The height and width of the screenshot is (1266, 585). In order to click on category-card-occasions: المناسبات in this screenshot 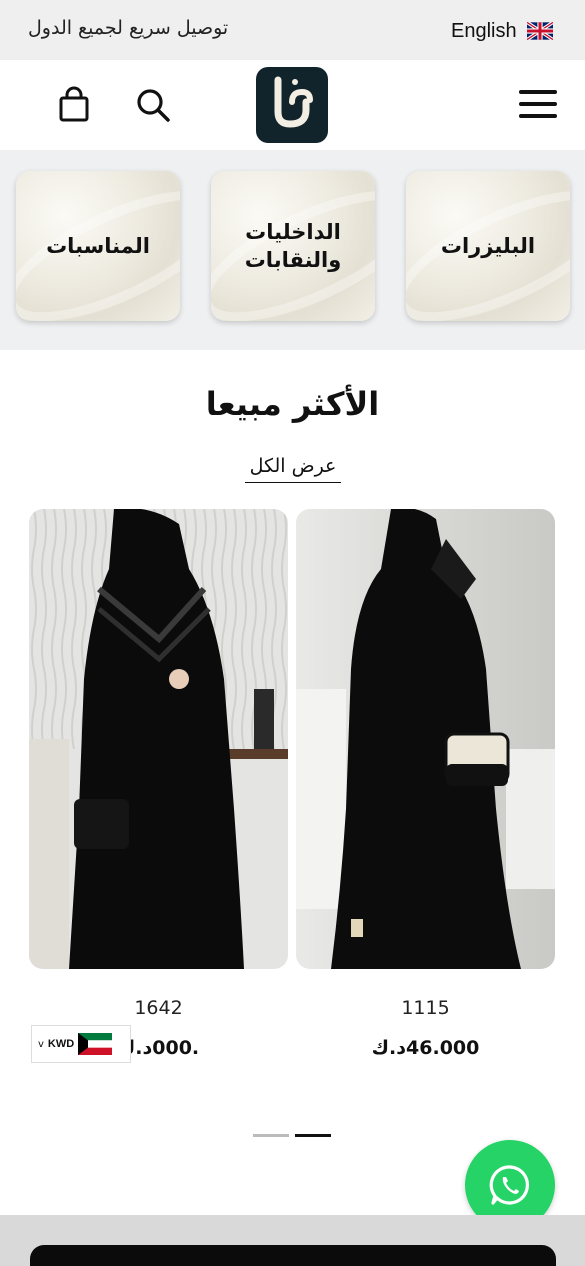, I will do `click(98, 246)`.